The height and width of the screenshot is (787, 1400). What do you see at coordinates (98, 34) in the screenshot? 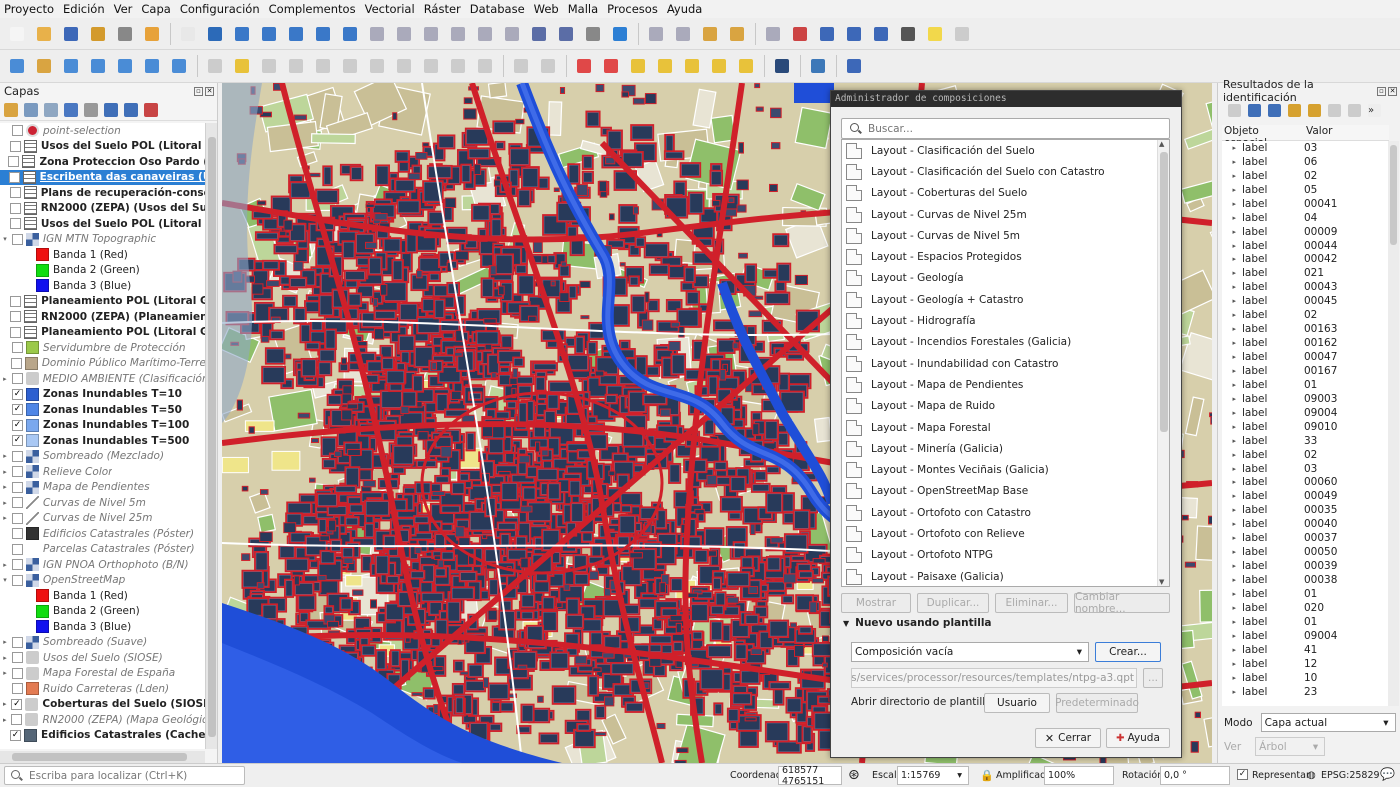
I see `save-as-icon` at bounding box center [98, 34].